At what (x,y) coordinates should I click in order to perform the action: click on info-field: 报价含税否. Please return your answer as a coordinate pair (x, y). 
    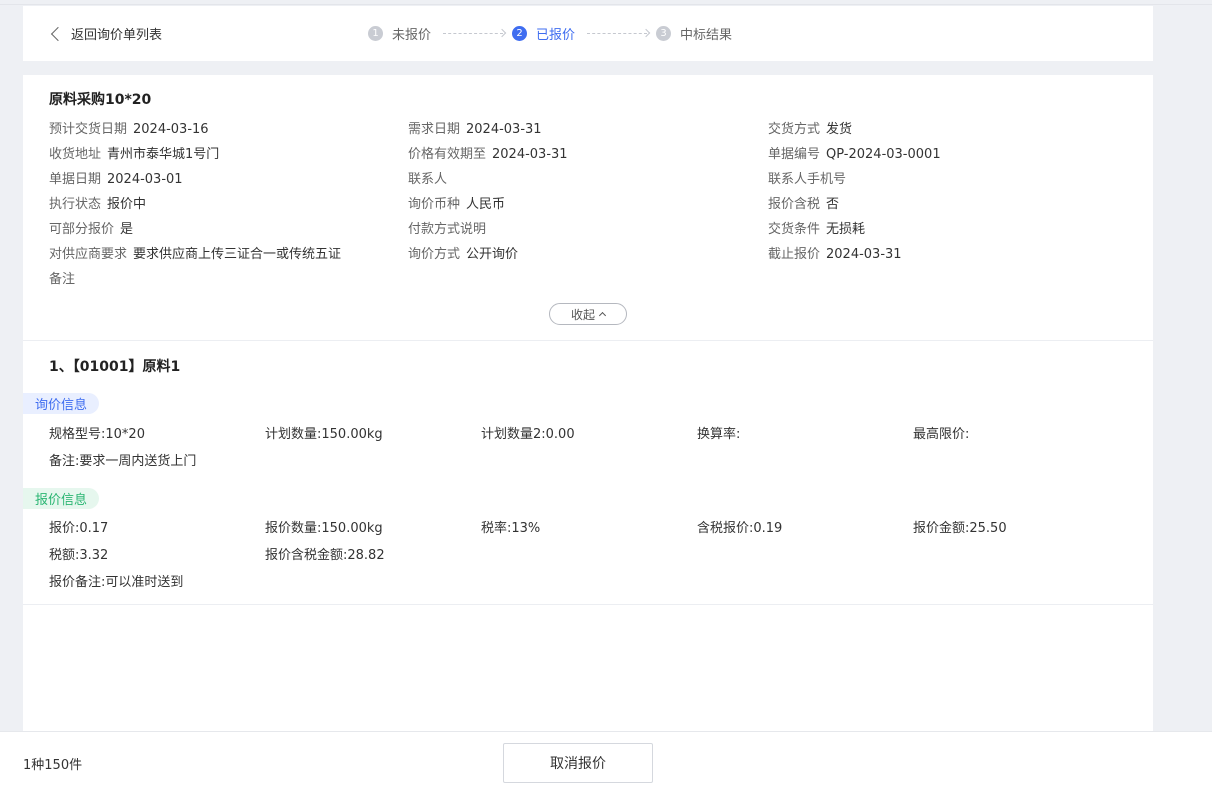
    Looking at the image, I should click on (804, 204).